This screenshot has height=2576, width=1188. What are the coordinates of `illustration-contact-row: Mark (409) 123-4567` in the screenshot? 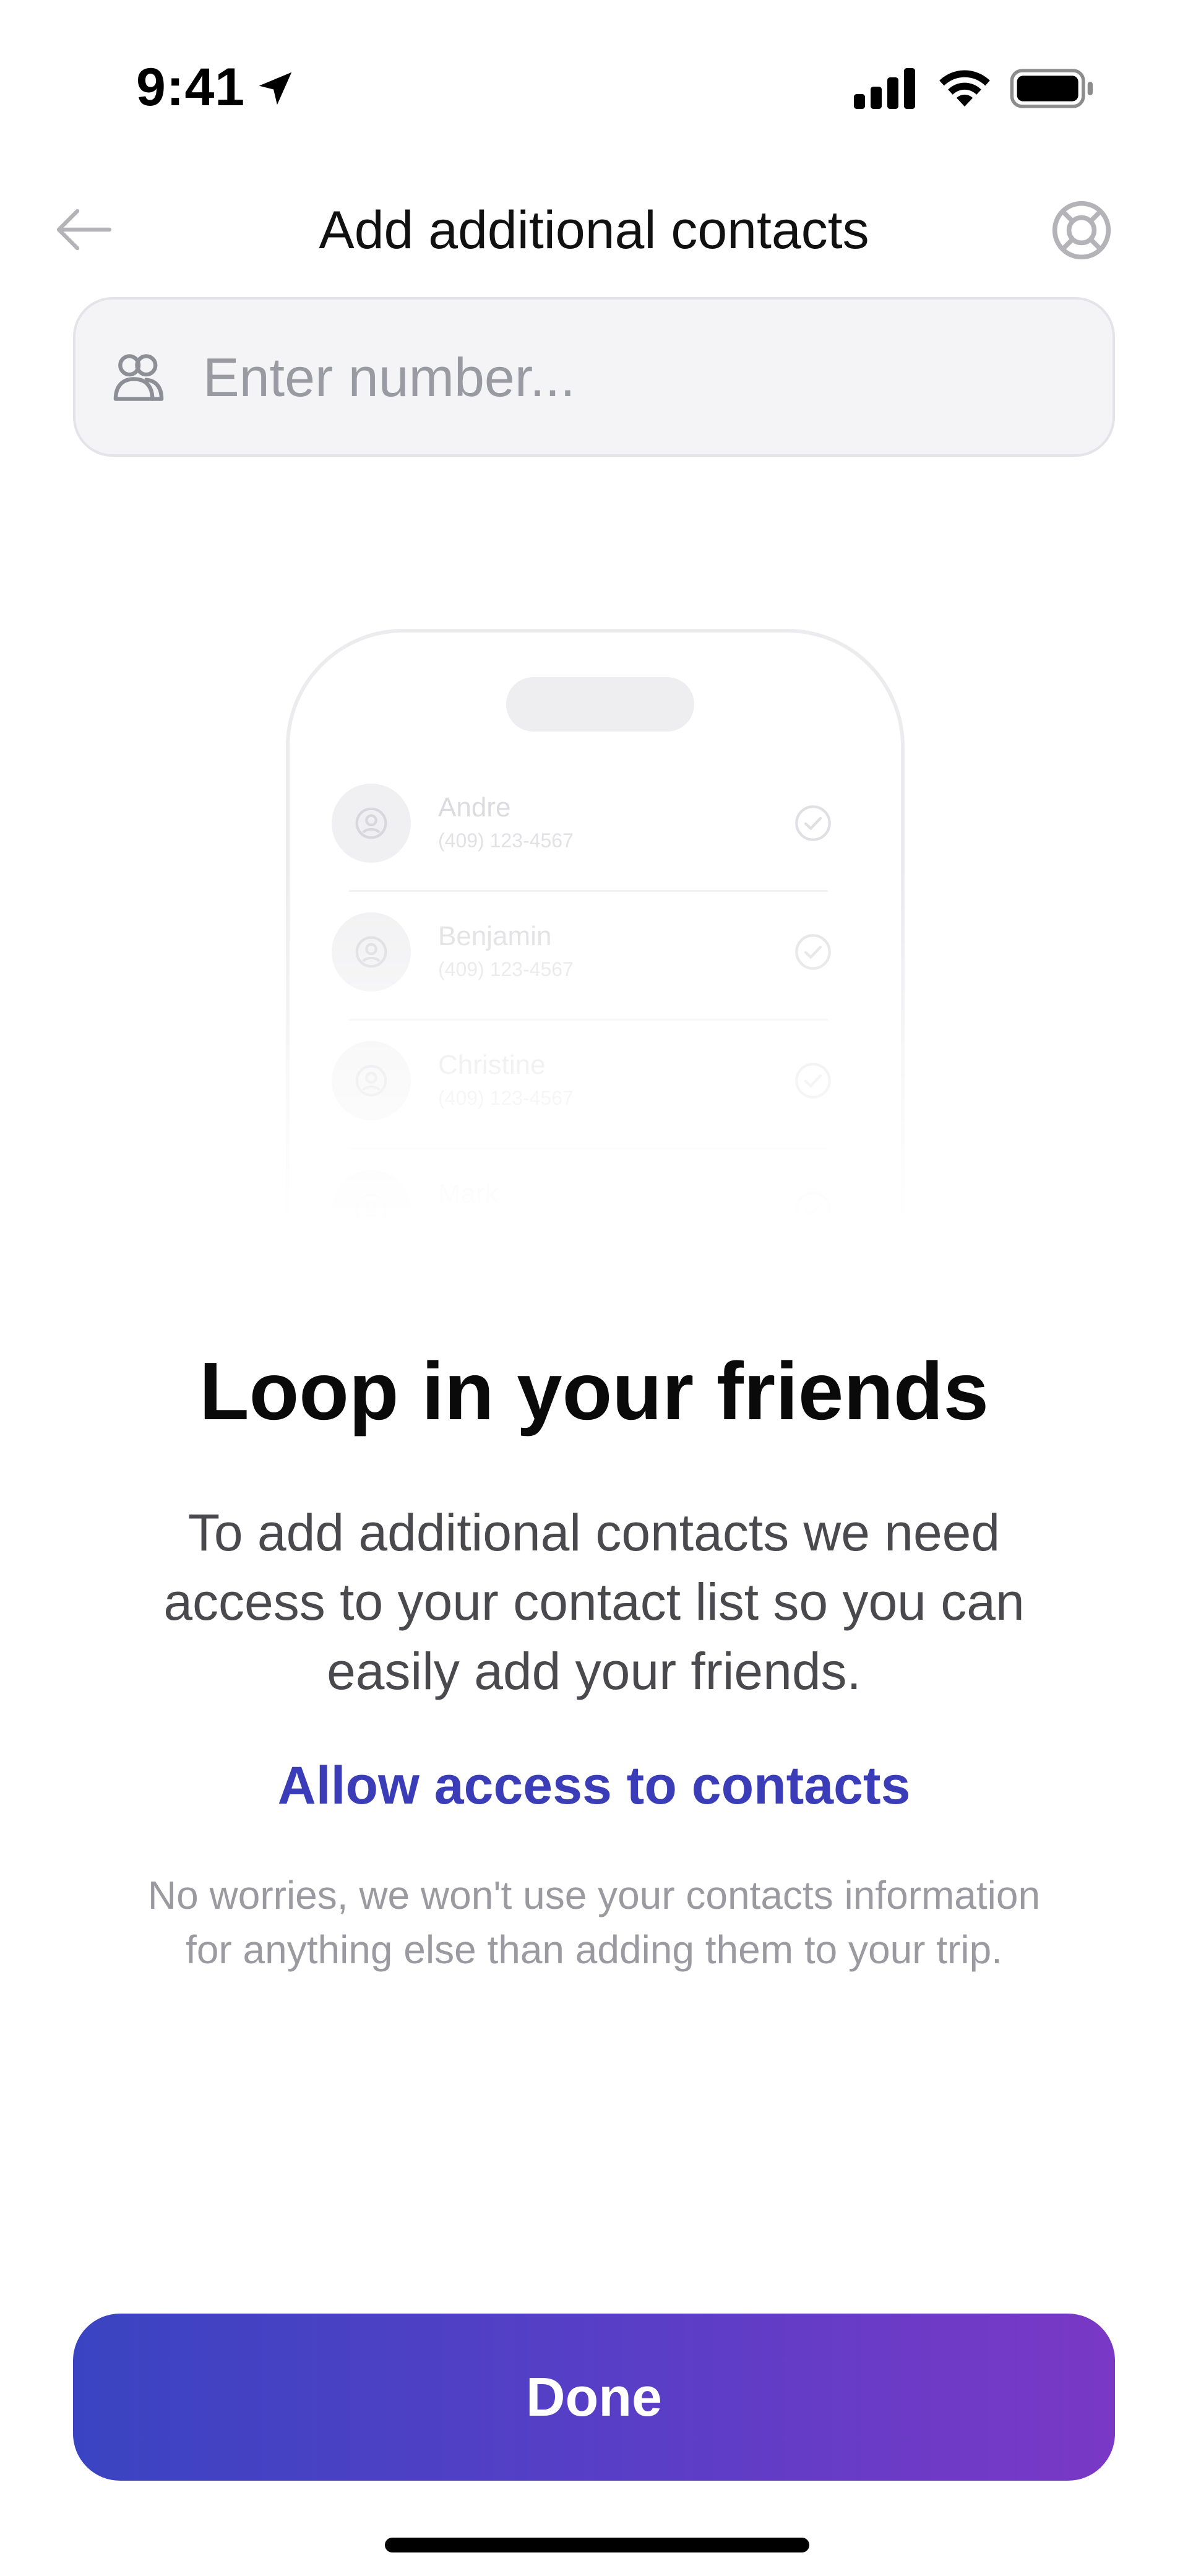 It's located at (588, 1196).